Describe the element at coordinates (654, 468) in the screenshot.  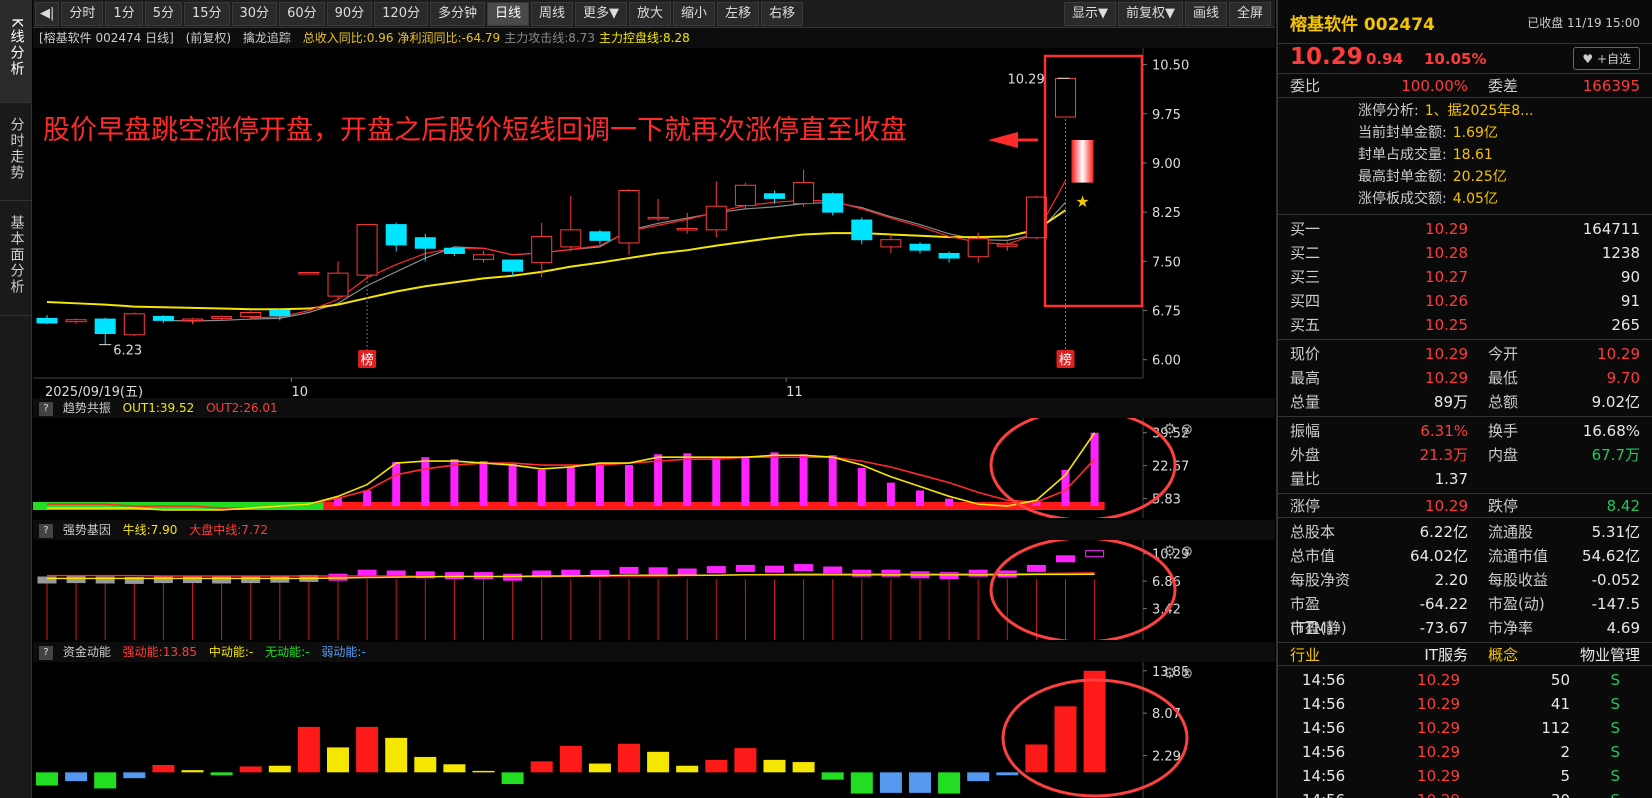
I see `trend-resonance-chart: 5.8322.6739.52` at that location.